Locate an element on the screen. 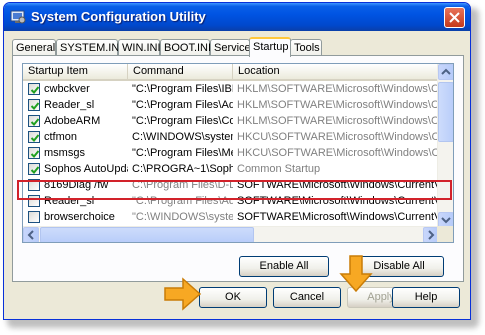 This screenshot has height=335, width=485. title-bar: System Configuration Utility is located at coordinates (237, 17).